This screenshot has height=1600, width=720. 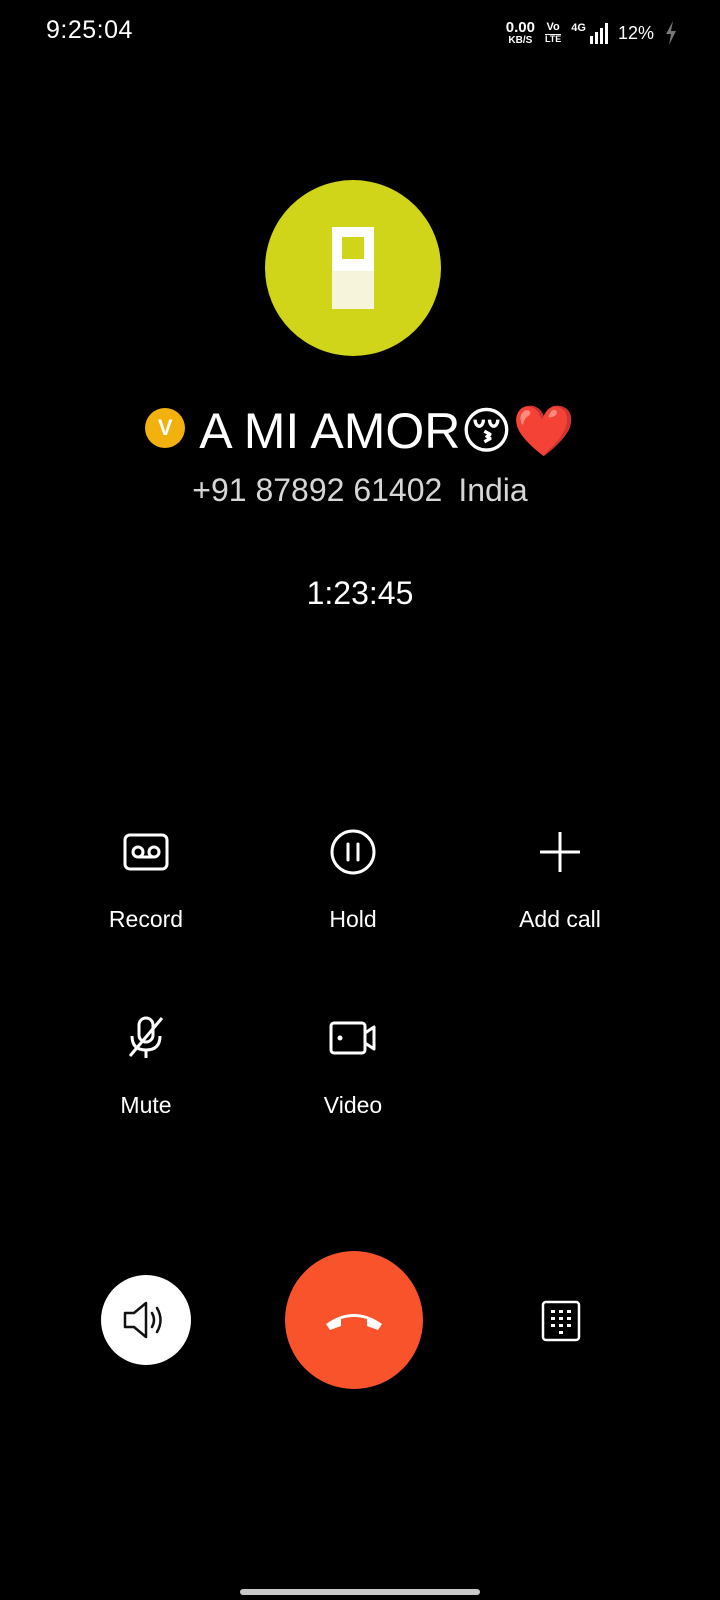 What do you see at coordinates (553, 27) in the screenshot?
I see `volte-top: Vo` at bounding box center [553, 27].